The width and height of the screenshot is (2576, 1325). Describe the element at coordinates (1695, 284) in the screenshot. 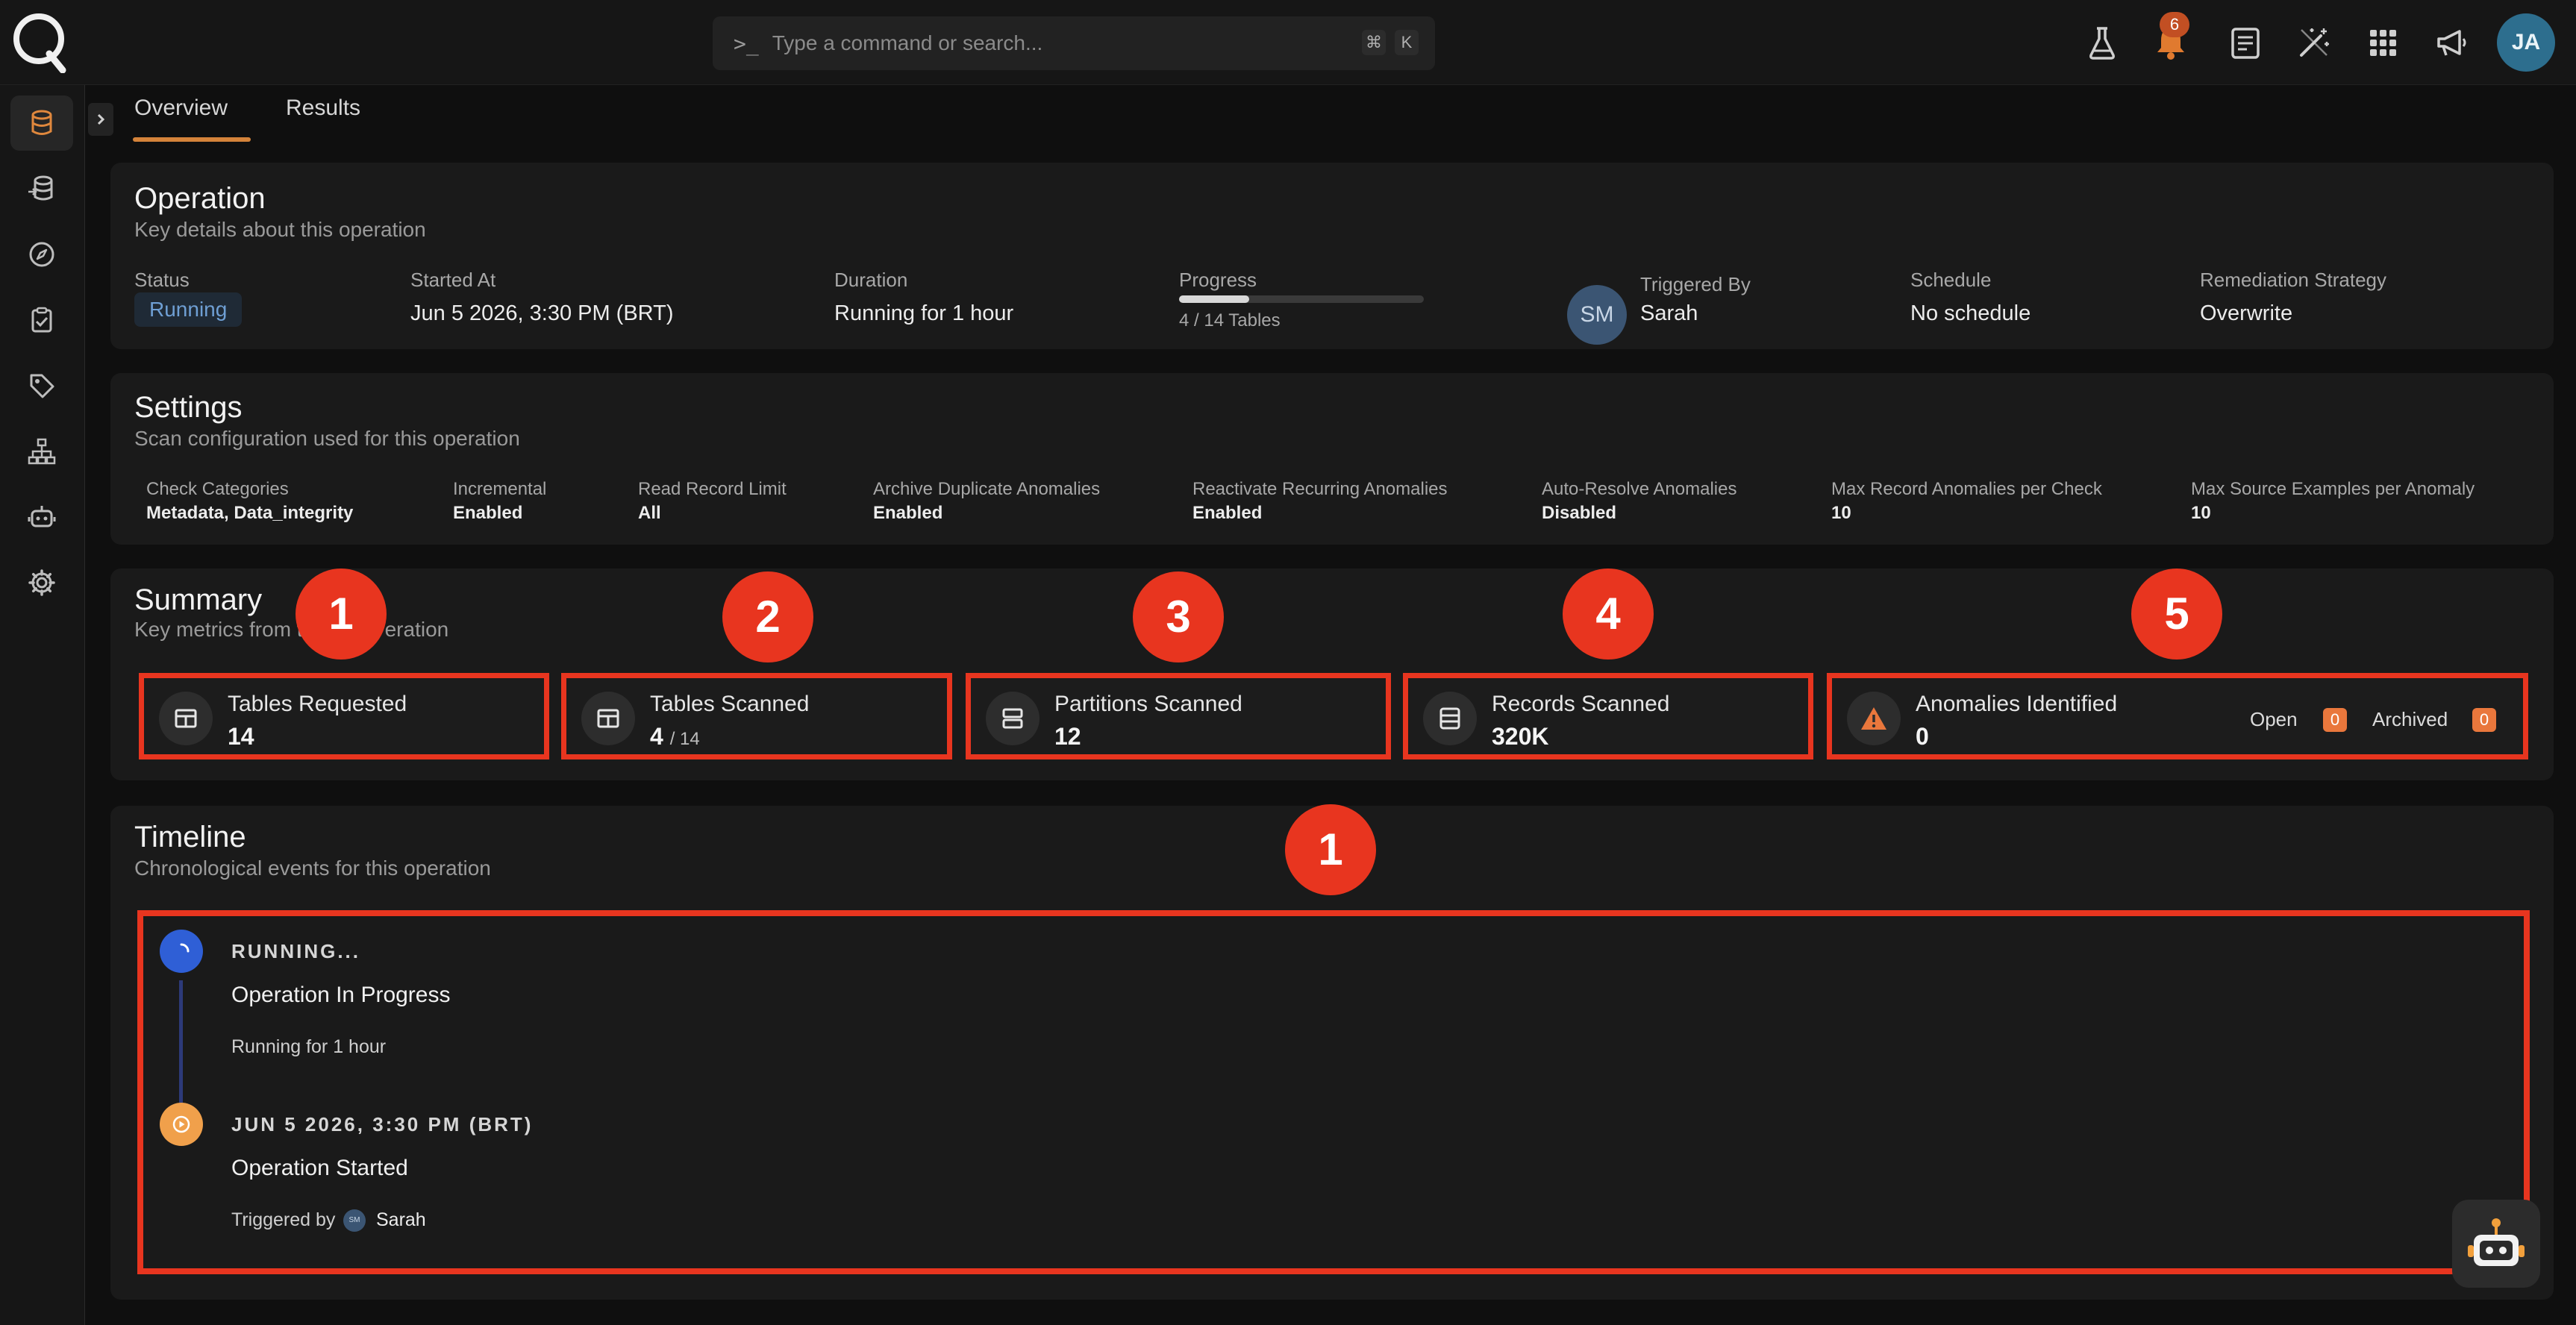

I see `triggered-by-label: Triggered By` at that location.